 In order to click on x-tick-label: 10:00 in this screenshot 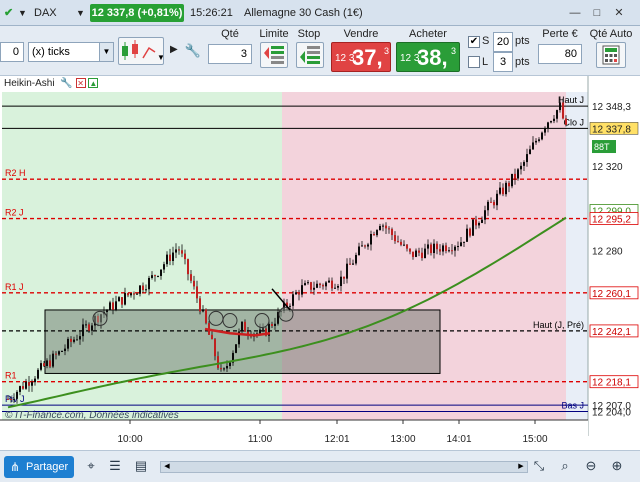, I will do `click(129, 439)`.